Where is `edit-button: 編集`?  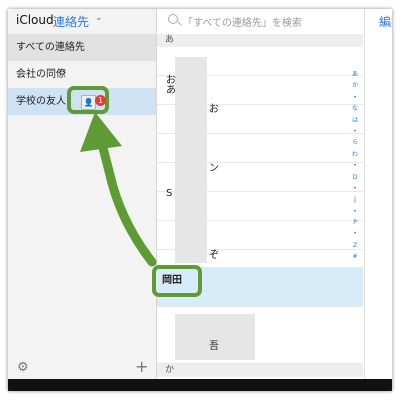 edit-button: 編集 is located at coordinates (385, 21).